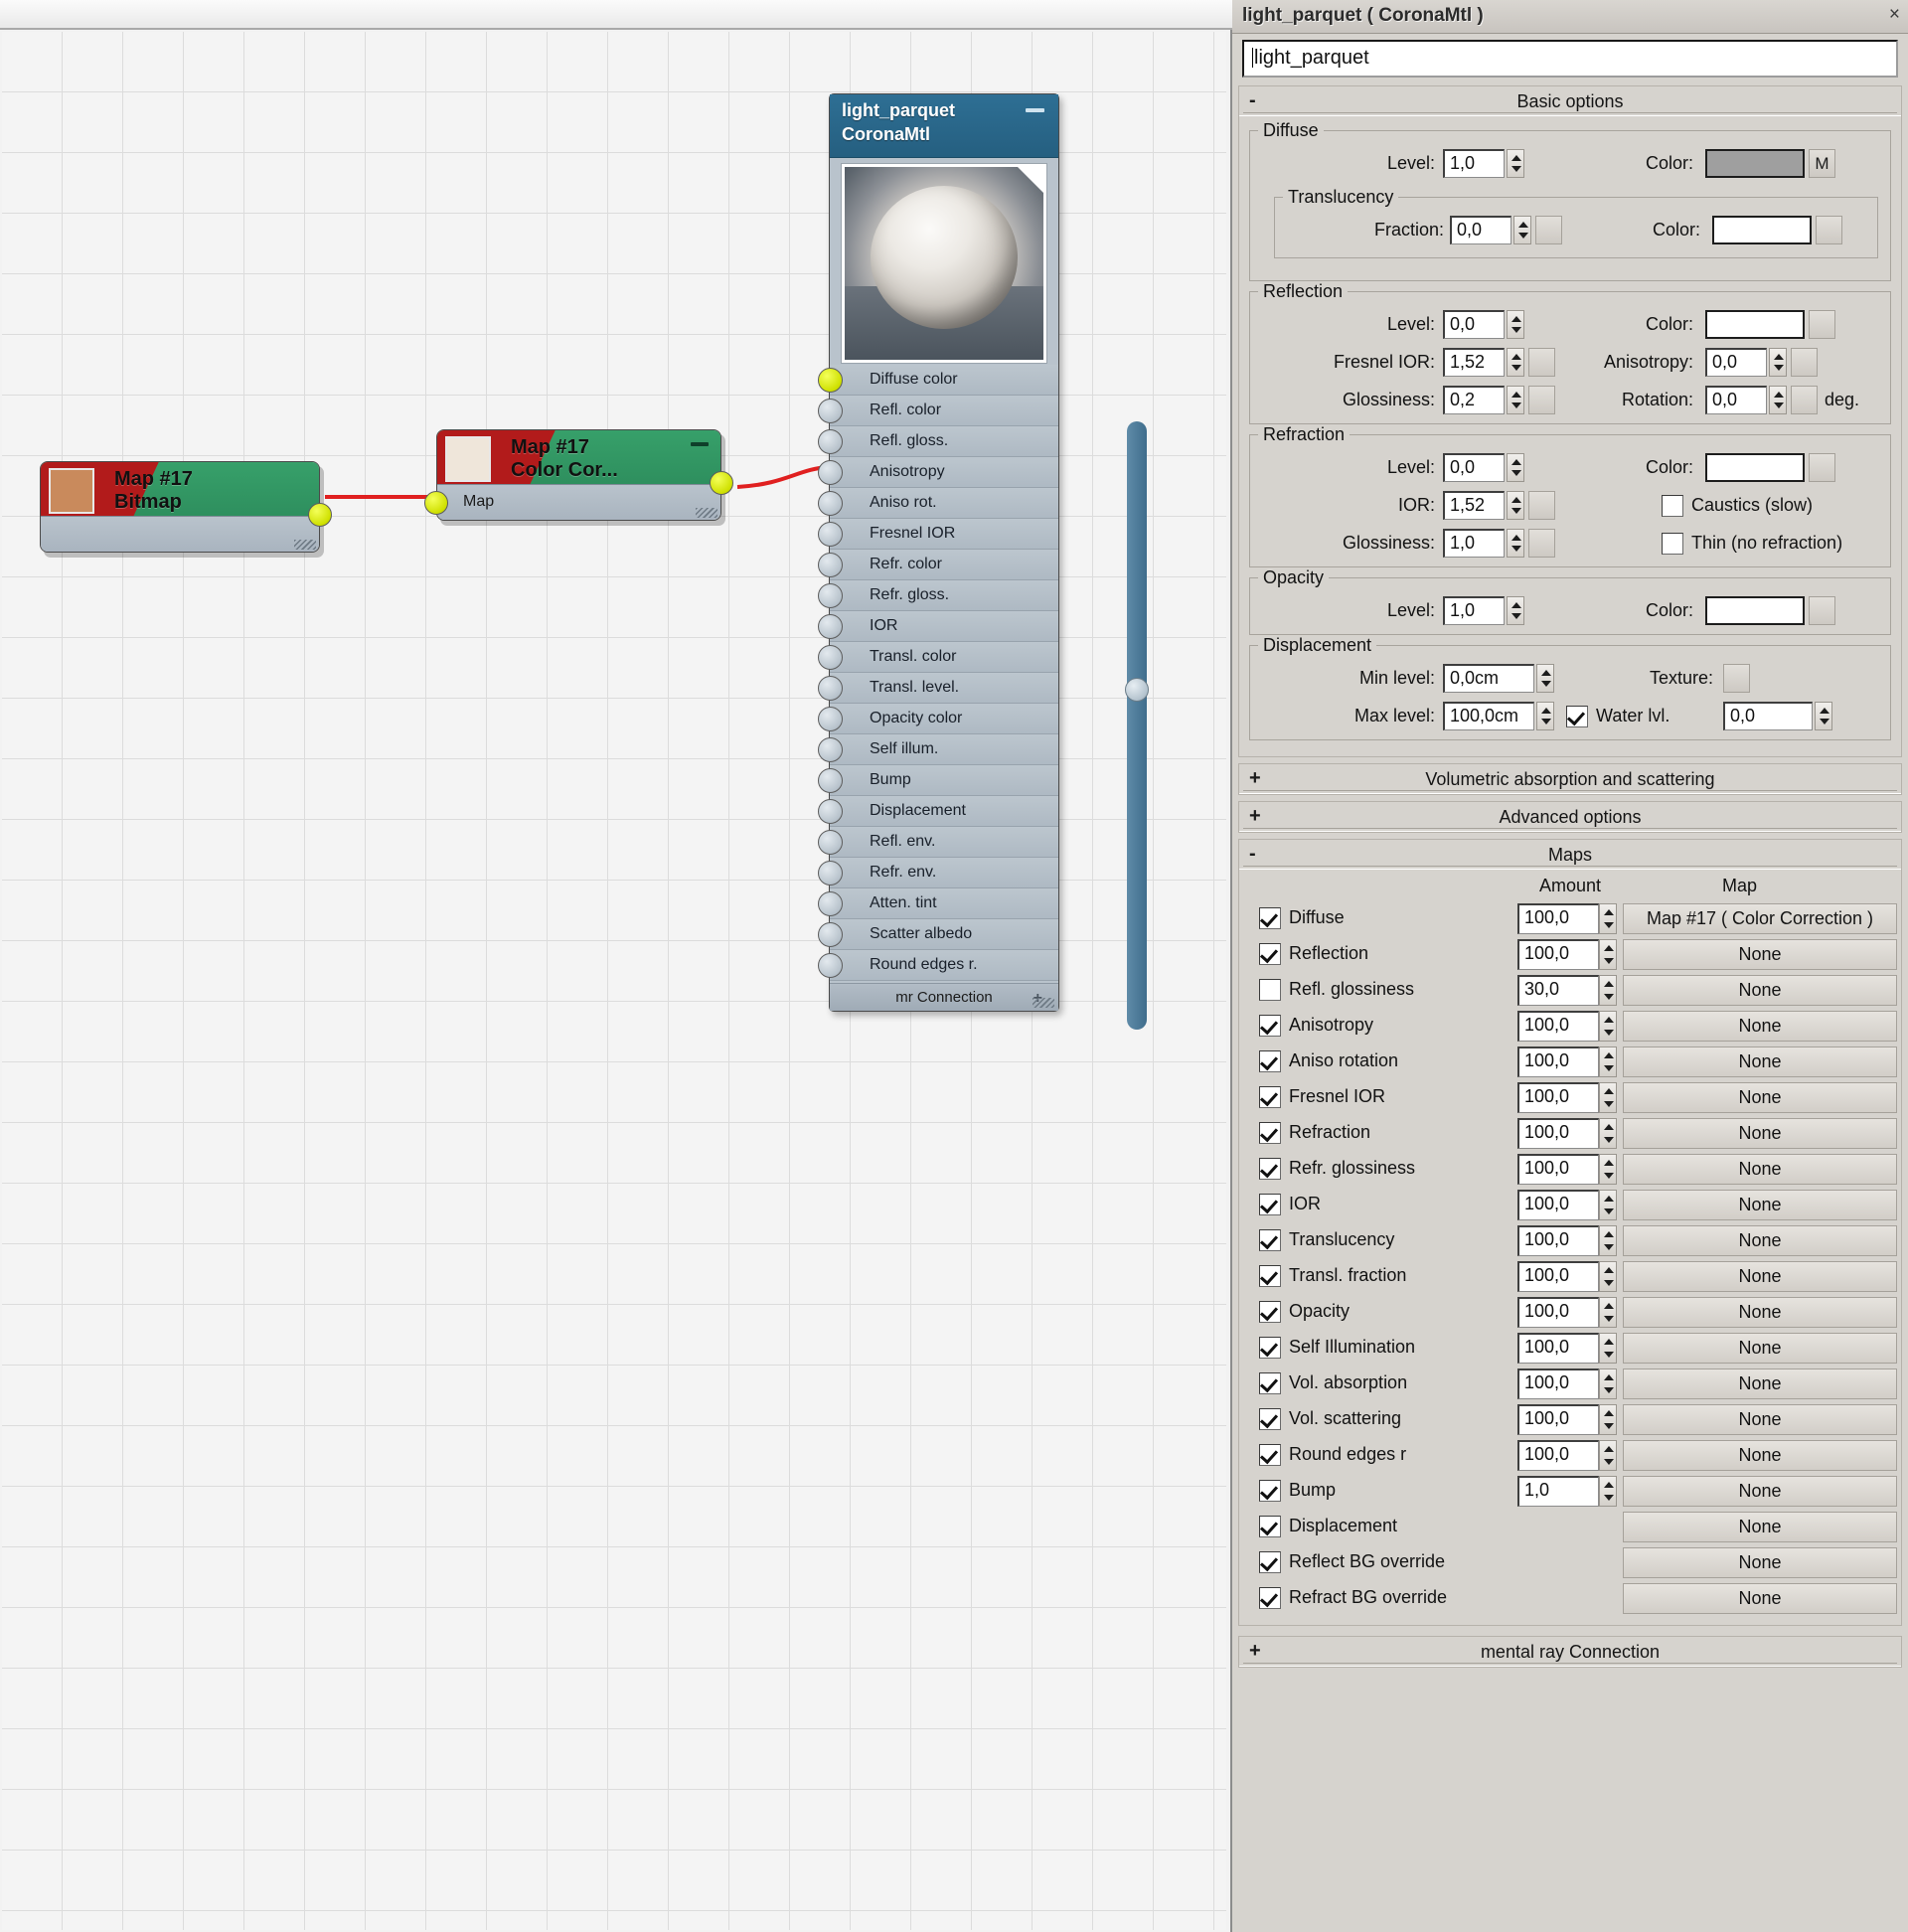 This screenshot has height=1932, width=1908. What do you see at coordinates (1474, 324) in the screenshot?
I see `reflection-level-input: 0,0` at bounding box center [1474, 324].